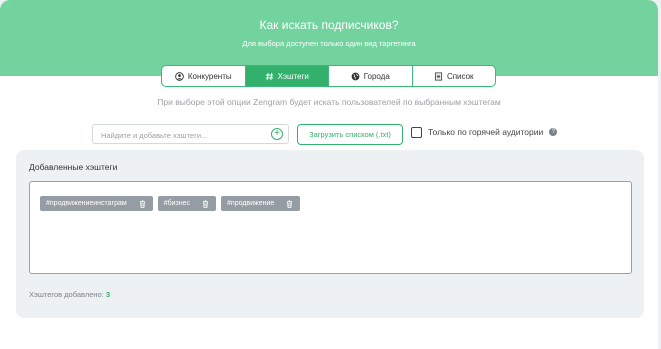 The height and width of the screenshot is (349, 661). I want to click on globe-icon, so click(355, 76).